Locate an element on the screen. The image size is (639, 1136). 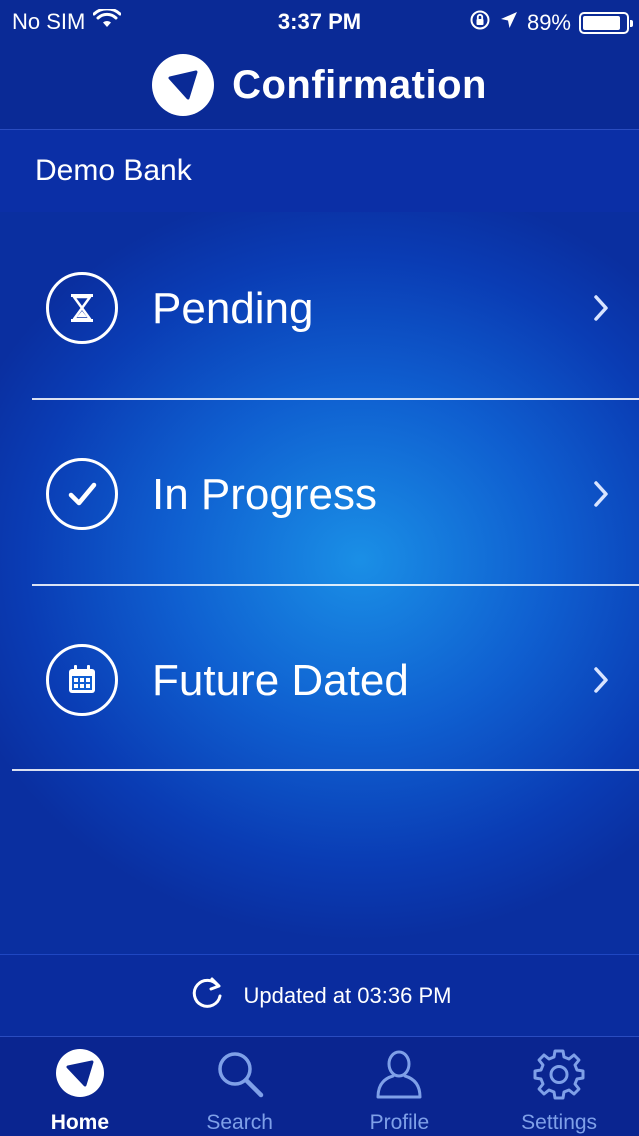
tab-profile: Profile is located at coordinates (400, 1086).